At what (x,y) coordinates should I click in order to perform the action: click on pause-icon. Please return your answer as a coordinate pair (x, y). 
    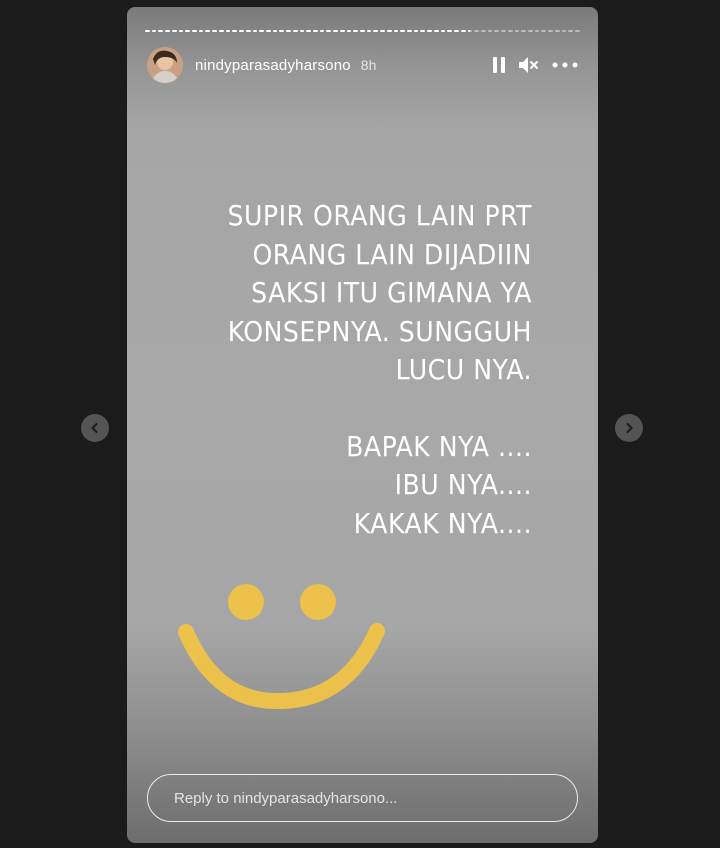
    Looking at the image, I should click on (499, 65).